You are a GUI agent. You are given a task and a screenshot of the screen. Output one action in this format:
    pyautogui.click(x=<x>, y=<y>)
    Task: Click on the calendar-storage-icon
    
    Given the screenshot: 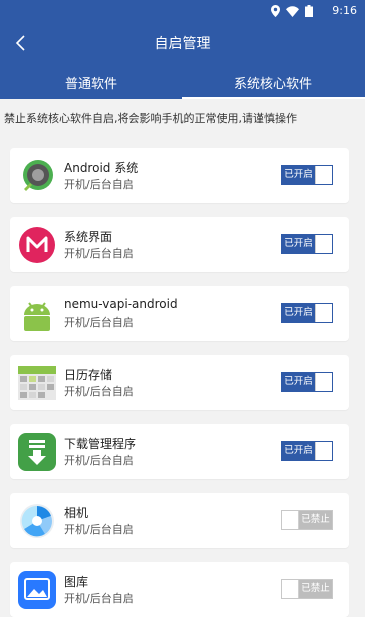 What is the action you would take?
    pyautogui.click(x=37, y=383)
    